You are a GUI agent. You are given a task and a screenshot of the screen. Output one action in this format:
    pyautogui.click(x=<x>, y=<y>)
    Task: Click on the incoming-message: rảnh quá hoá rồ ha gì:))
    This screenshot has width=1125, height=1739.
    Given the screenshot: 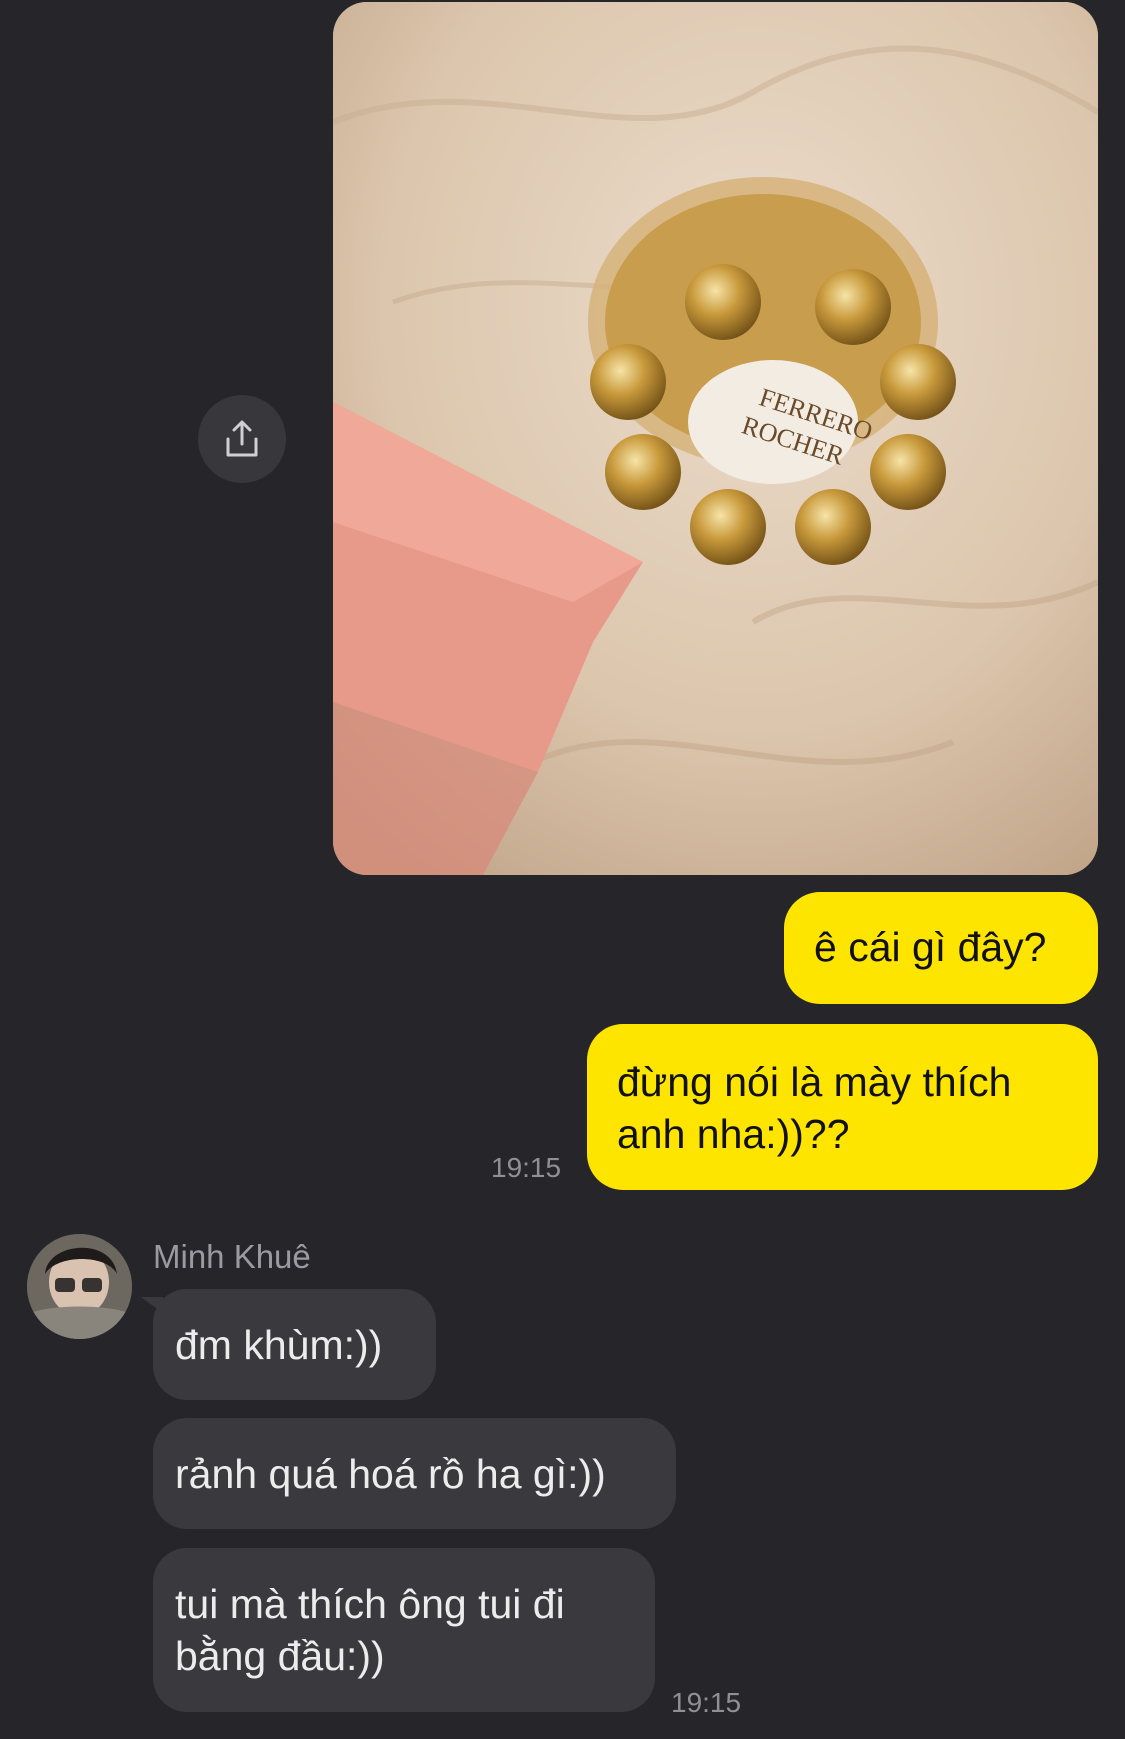 What is the action you would take?
    pyautogui.click(x=414, y=1473)
    